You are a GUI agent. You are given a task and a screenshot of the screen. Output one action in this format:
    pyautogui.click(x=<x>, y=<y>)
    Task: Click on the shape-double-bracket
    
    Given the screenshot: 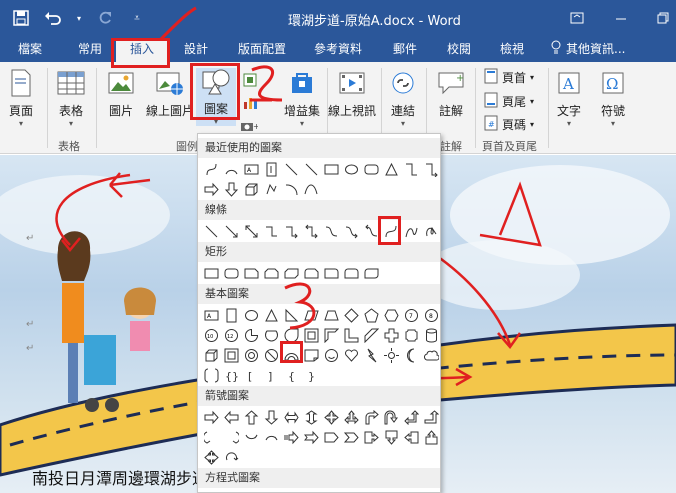 What is the action you would take?
    pyautogui.click(x=211, y=375)
    